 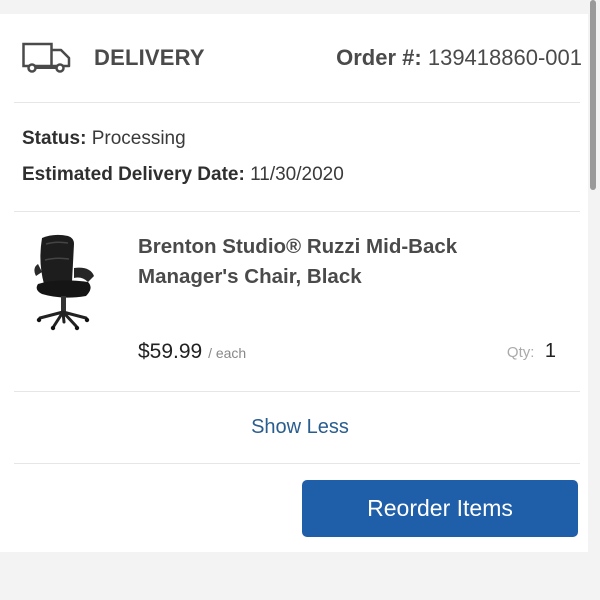 What do you see at coordinates (520, 352) in the screenshot?
I see `qty-label: Qty:` at bounding box center [520, 352].